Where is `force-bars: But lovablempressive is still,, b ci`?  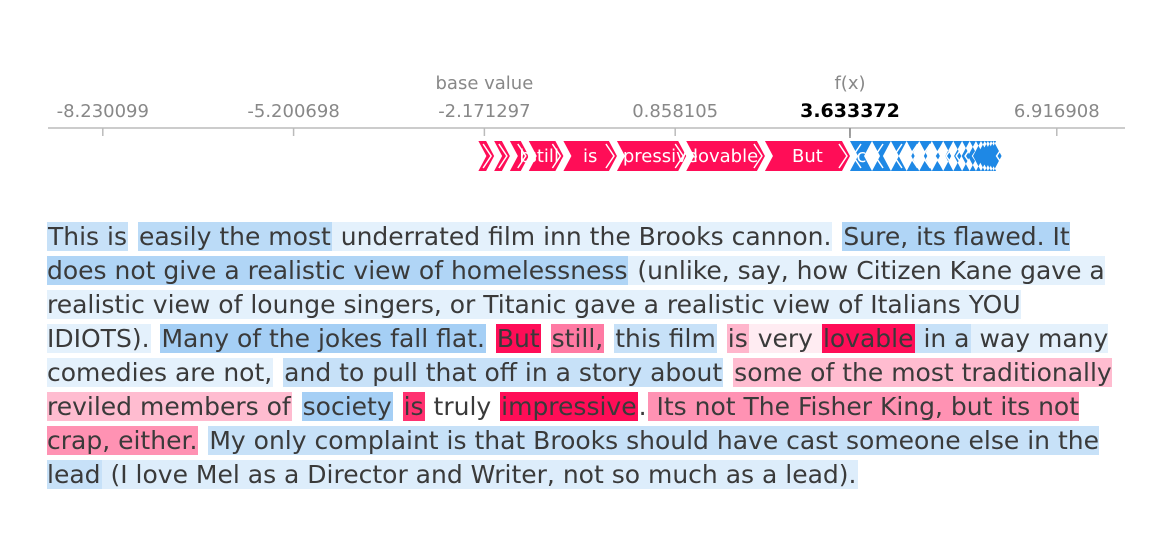 force-bars: But lovablempressive is still,, b ci is located at coordinates (742, 149).